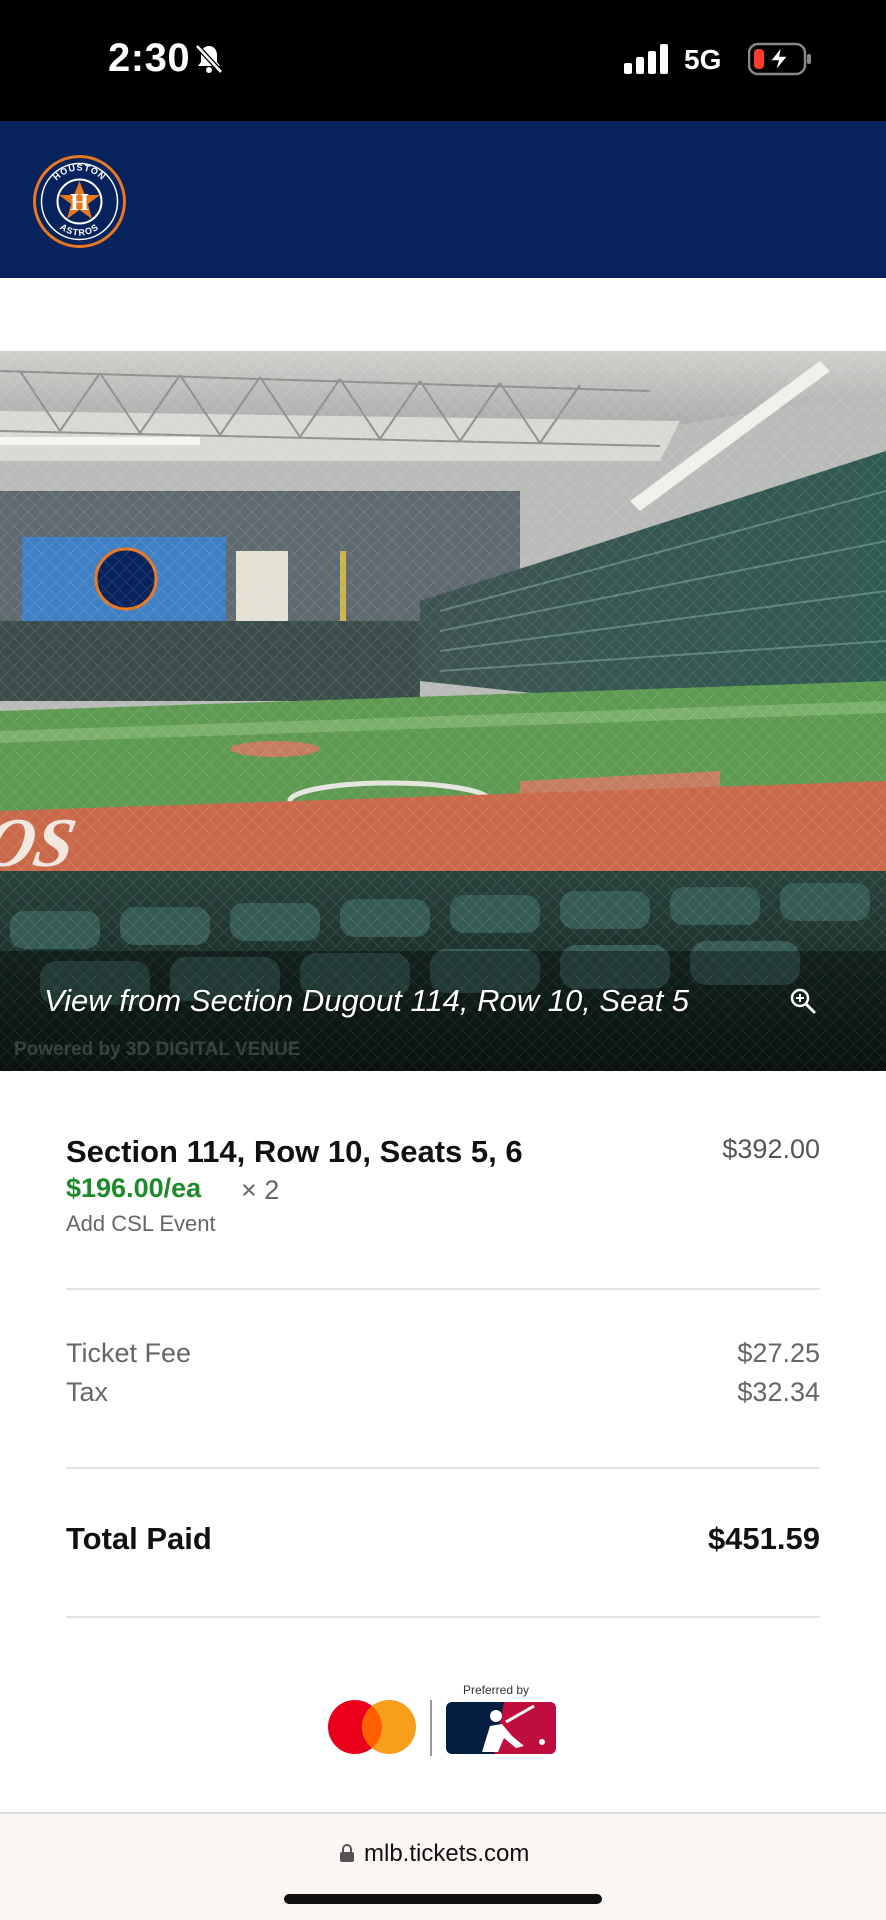 The height and width of the screenshot is (1920, 886). I want to click on lock-icon, so click(347, 1853).